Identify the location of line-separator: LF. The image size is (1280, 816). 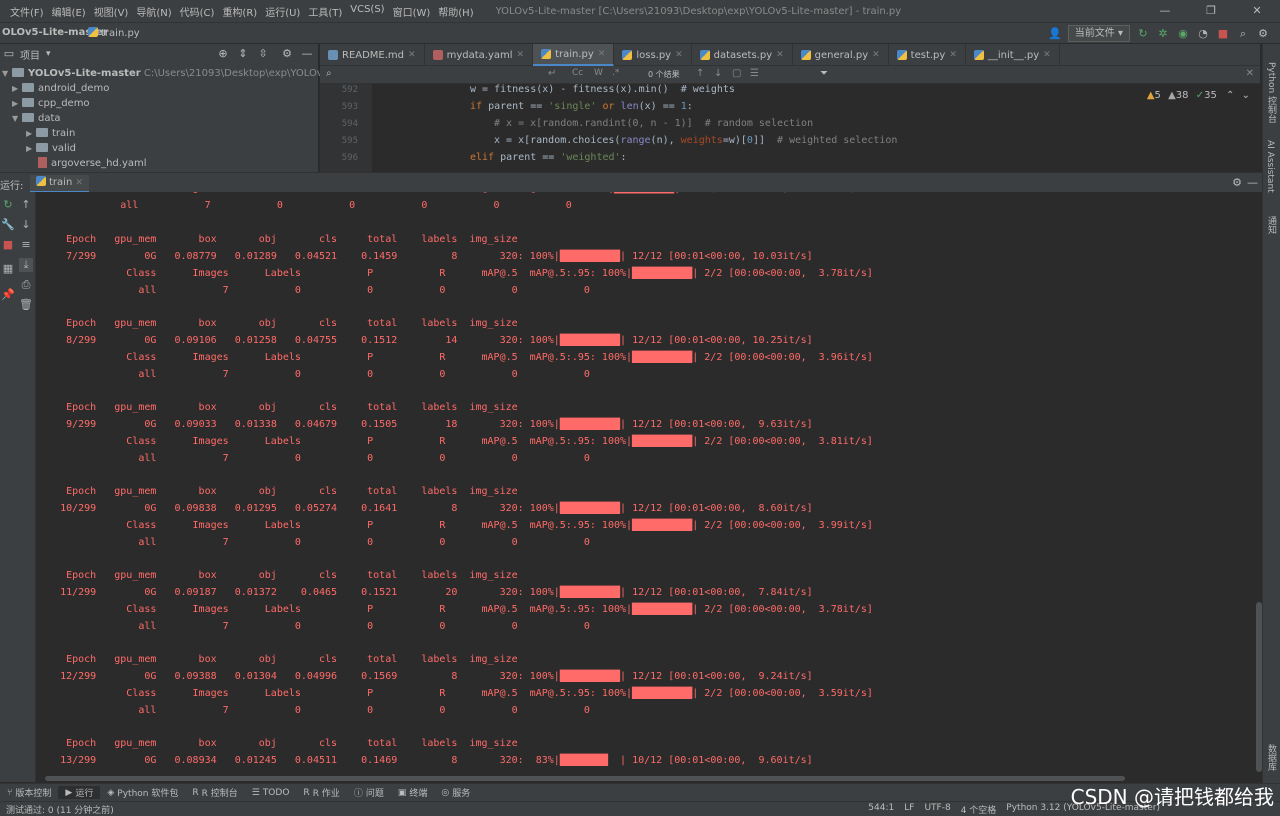
(909, 809).